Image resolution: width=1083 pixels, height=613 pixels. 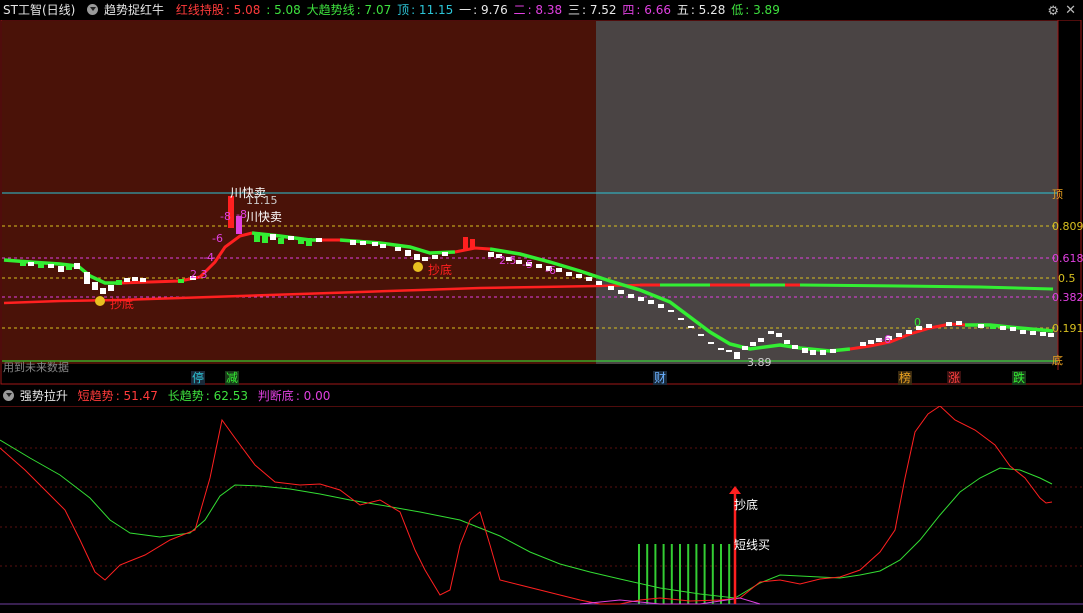 What do you see at coordinates (232, 378) in the screenshot?
I see `event-label-2: 减` at bounding box center [232, 378].